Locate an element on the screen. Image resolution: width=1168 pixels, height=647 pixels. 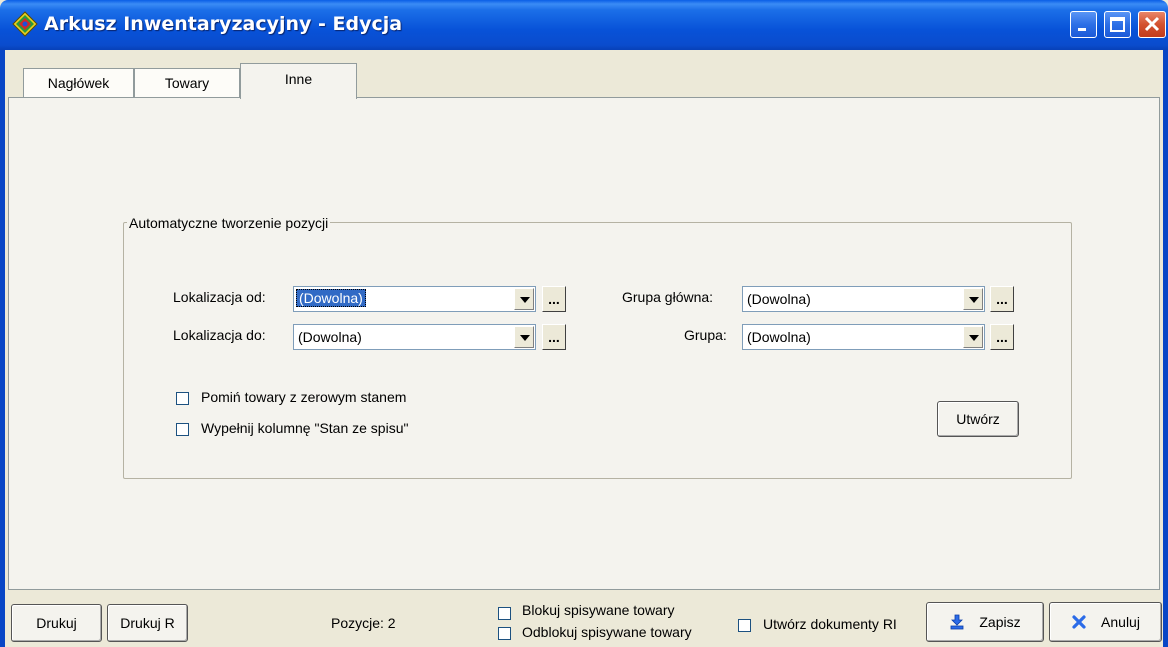
tab-towary: Towary is located at coordinates (187, 83).